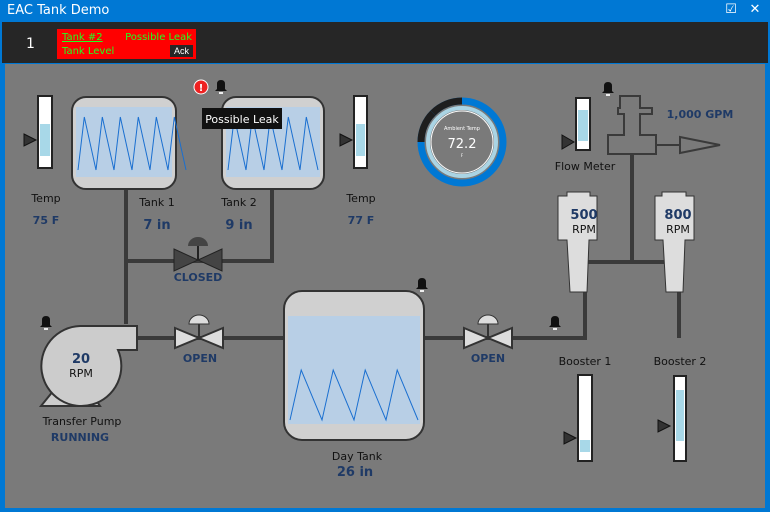 The width and height of the screenshot is (770, 512). I want to click on ack-button: Ack, so click(181, 51).